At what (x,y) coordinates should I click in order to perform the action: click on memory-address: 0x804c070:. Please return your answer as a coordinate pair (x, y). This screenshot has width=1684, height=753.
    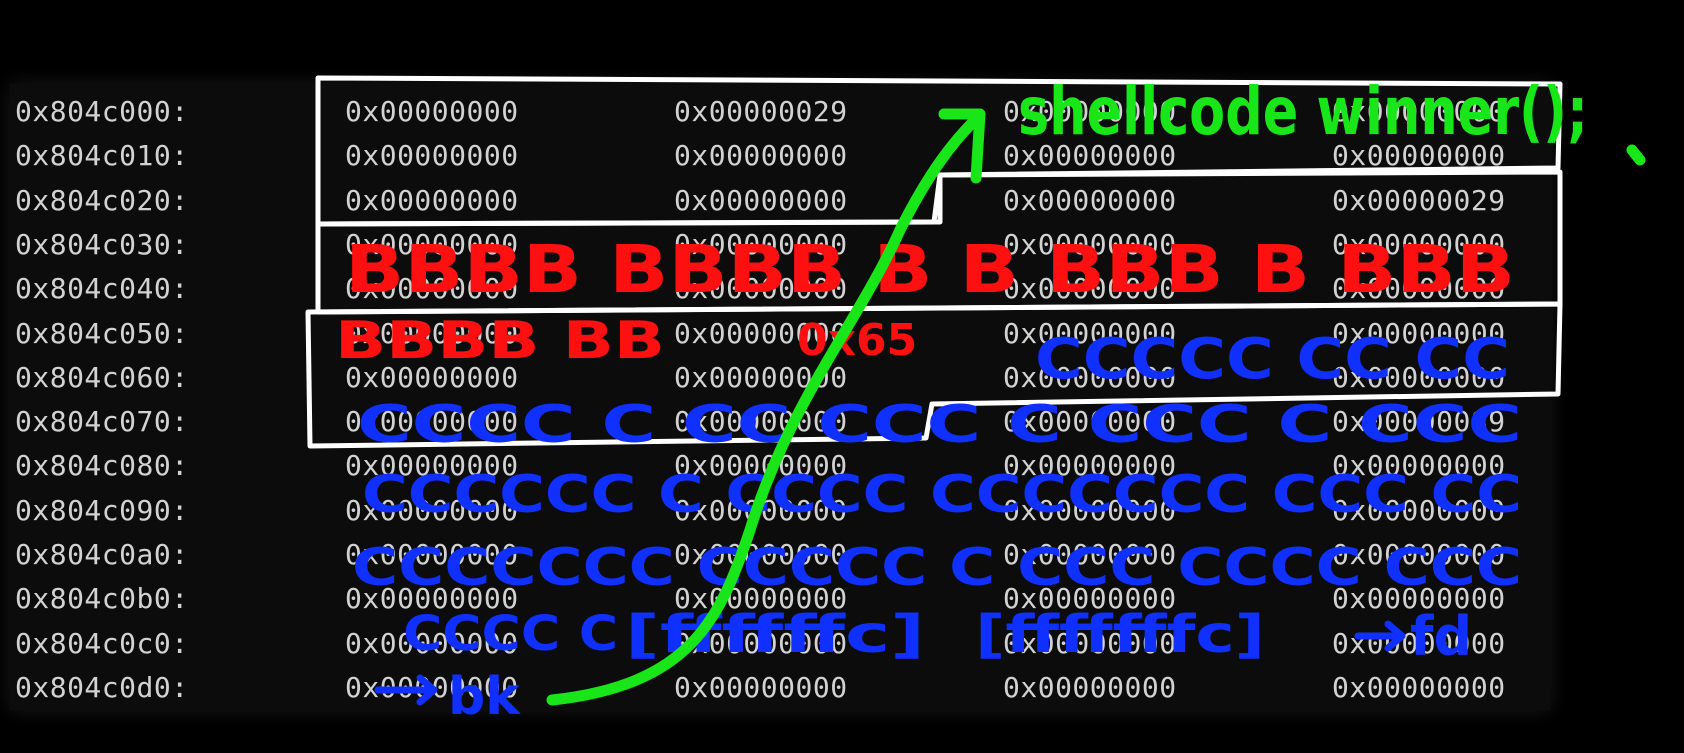
    Looking at the image, I should click on (102, 422).